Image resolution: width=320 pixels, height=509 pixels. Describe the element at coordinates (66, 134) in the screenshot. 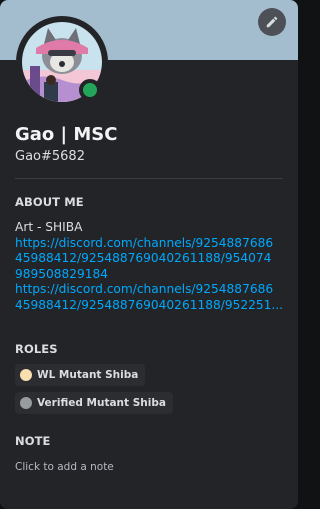

I see `display-name: Gao | MSC` at that location.